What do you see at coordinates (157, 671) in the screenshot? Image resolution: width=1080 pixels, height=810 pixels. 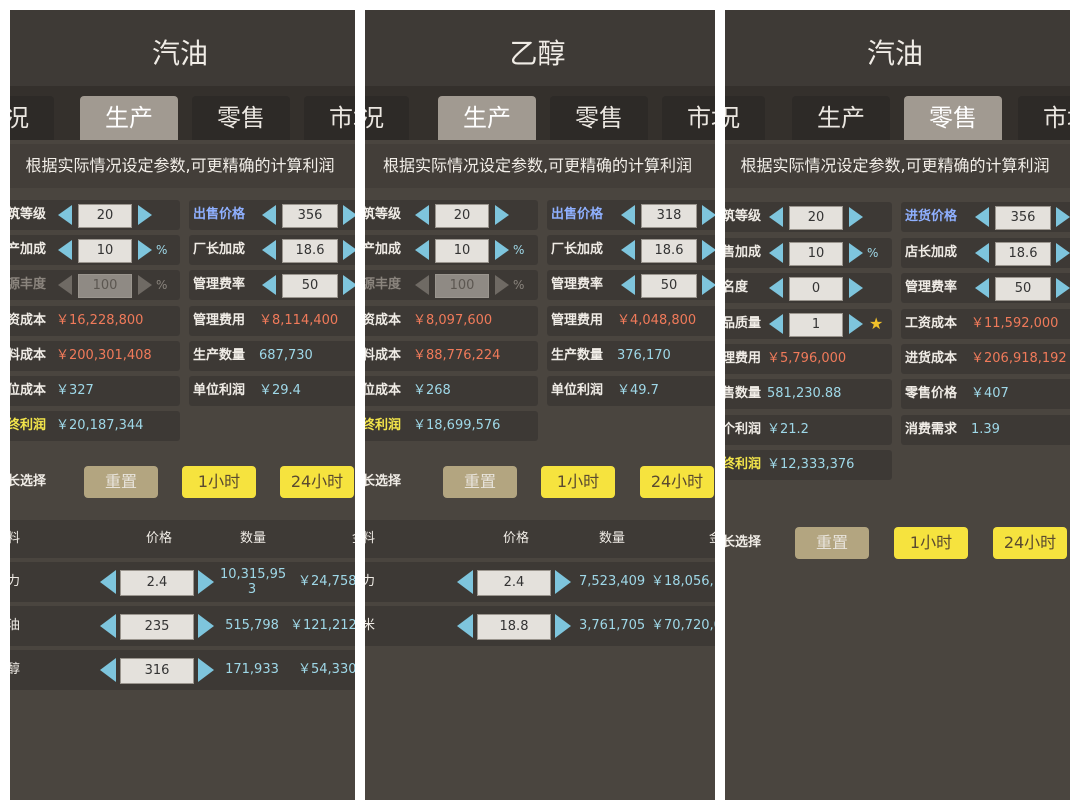 I see `material-price-input: 316` at bounding box center [157, 671].